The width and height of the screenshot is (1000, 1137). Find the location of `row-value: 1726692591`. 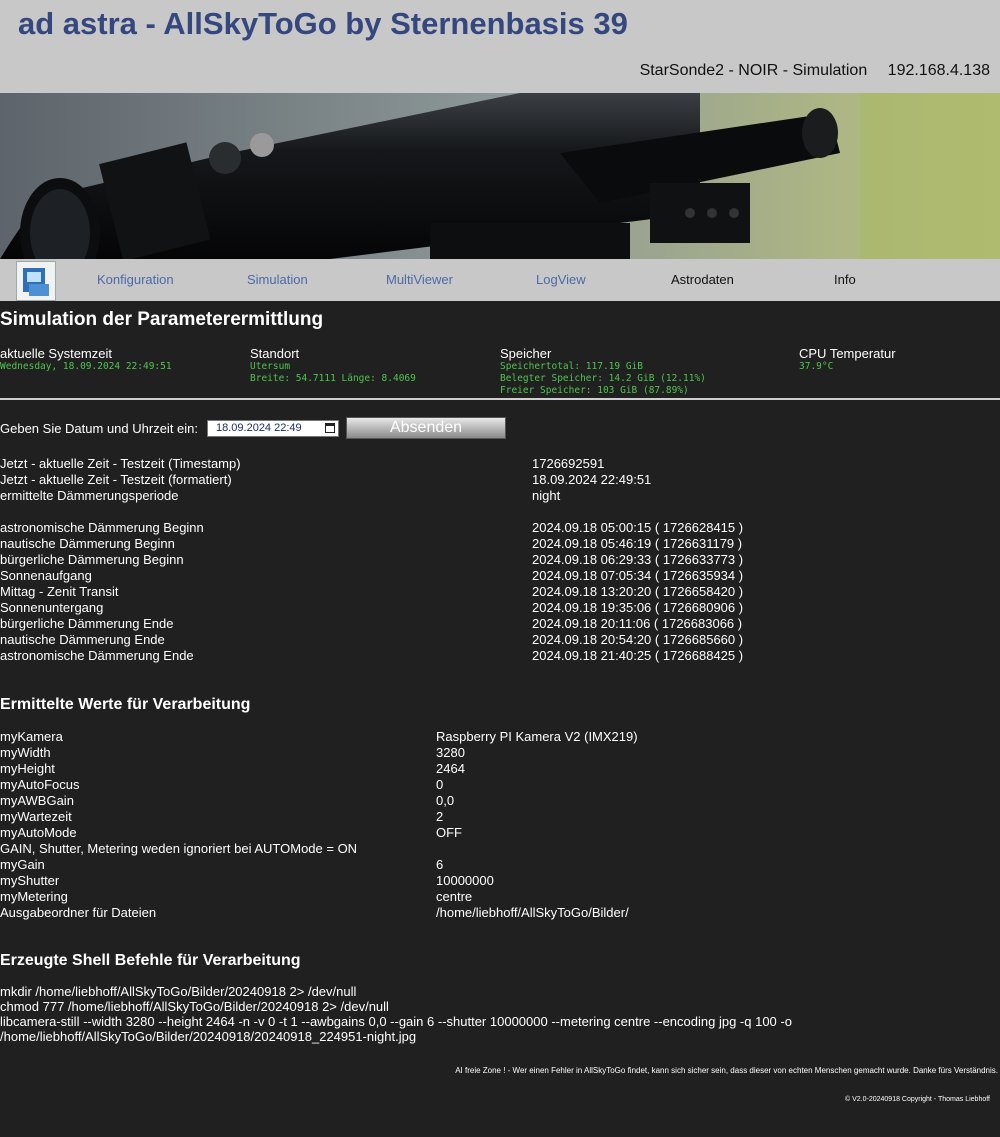

row-value: 1726692591 is located at coordinates (568, 463).